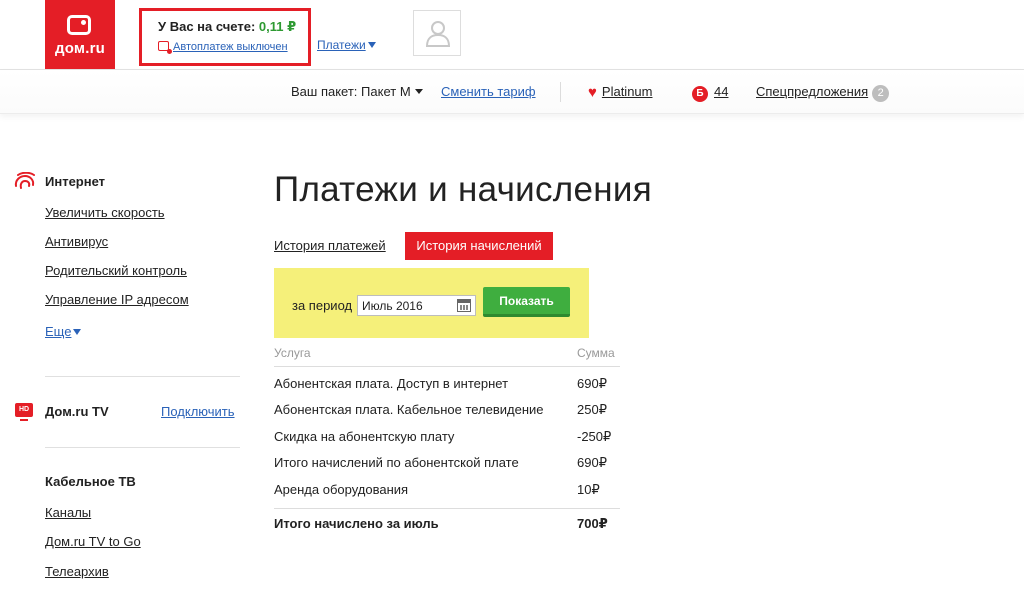 This screenshot has height=589, width=1024. What do you see at coordinates (526, 302) in the screenshot?
I see `show-button: Показать` at bounding box center [526, 302].